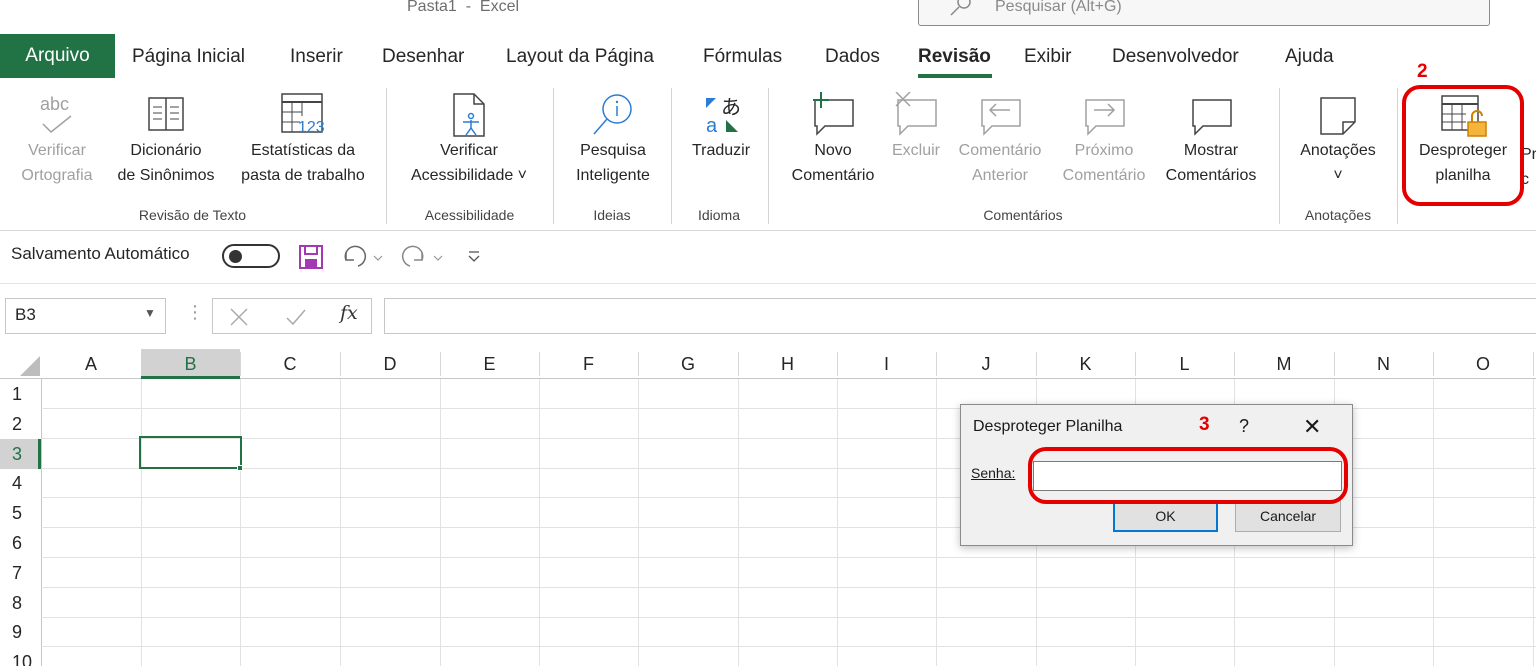 The width and height of the screenshot is (1536, 666). I want to click on column-header-m: M, so click(1284, 364).